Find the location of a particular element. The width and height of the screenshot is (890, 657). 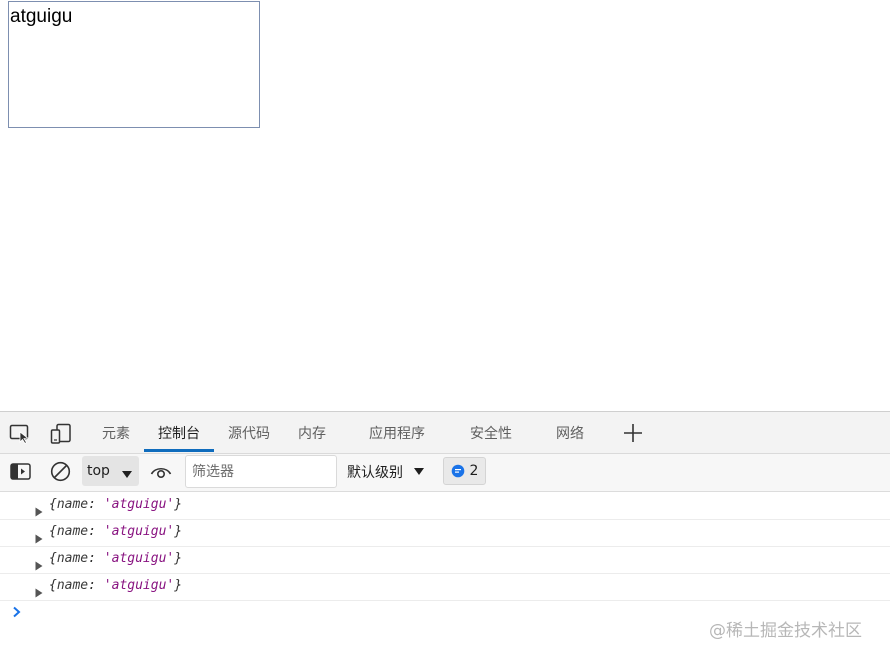

log-level-value: 默认级别 is located at coordinates (375, 473).